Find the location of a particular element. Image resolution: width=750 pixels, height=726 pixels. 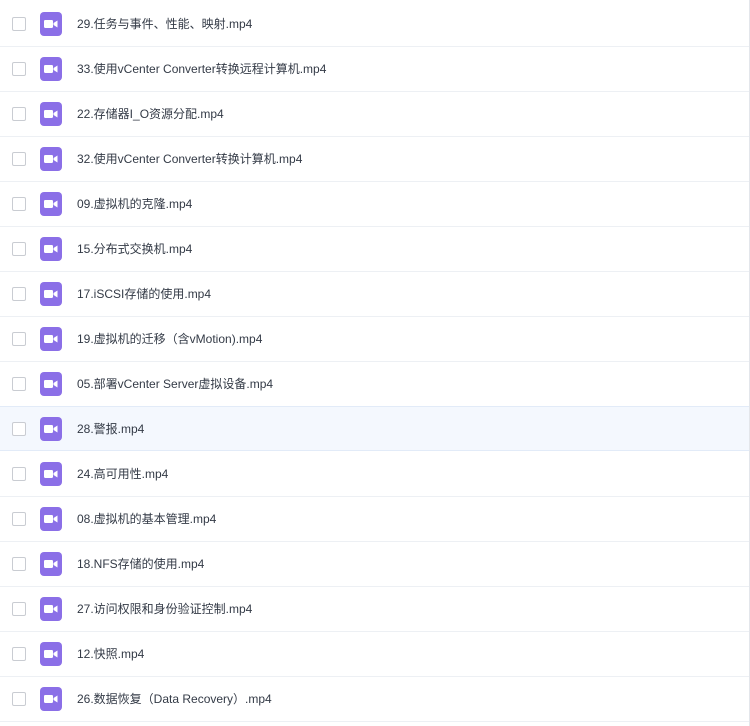

file-row: 29.任务与事件、性能、映射.mp4 is located at coordinates (375, 24).